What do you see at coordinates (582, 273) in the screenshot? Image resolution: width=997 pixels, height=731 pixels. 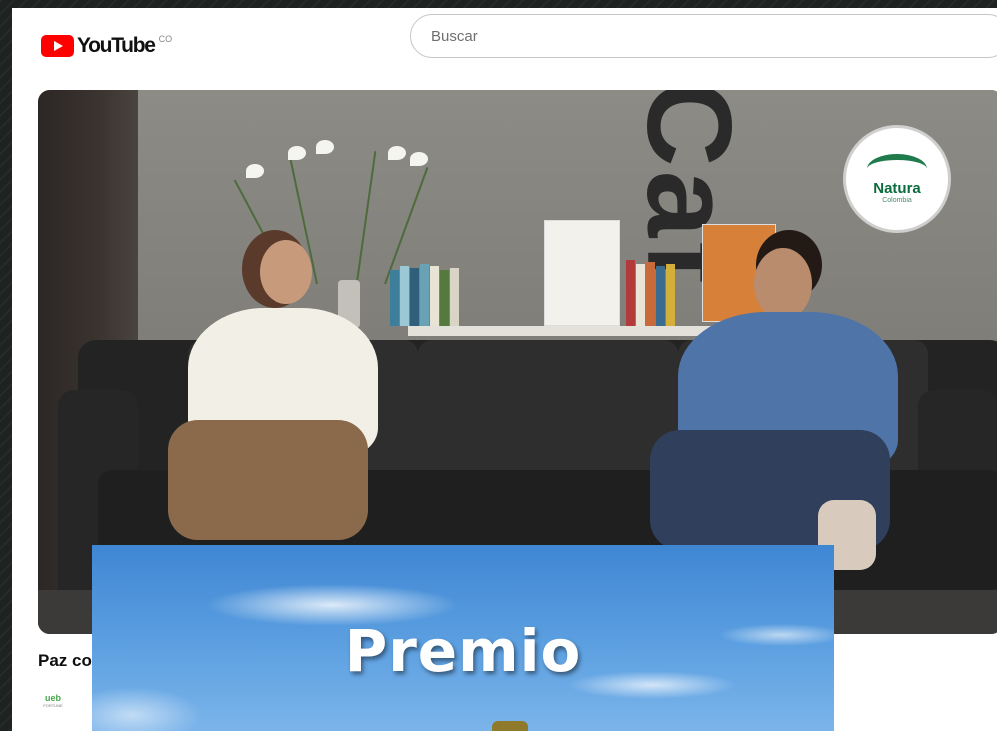 I see `childrens-book` at bounding box center [582, 273].